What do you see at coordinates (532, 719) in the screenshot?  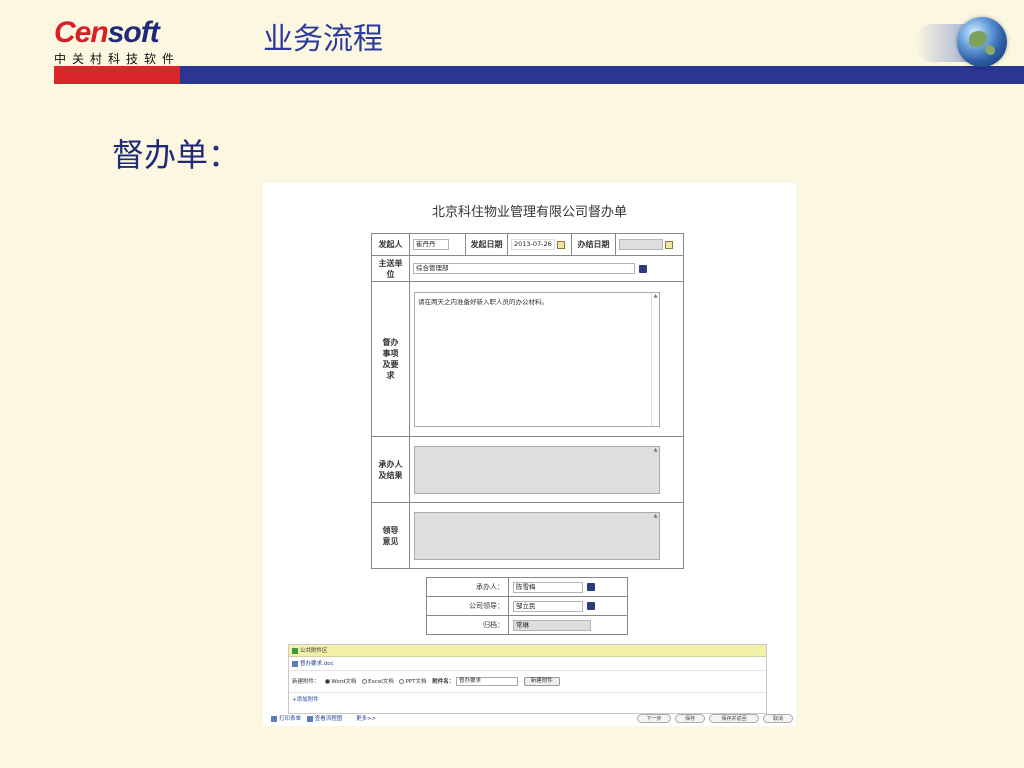 I see `bottom-toolbar: 打印表单 查看流程图 更多>> 下一步 保存 保存并返回 取消` at bounding box center [532, 719].